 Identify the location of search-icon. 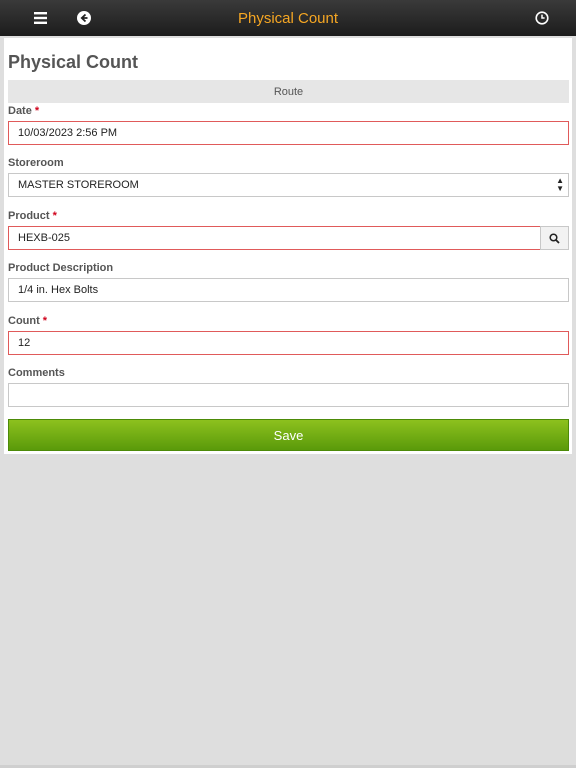
(554, 238).